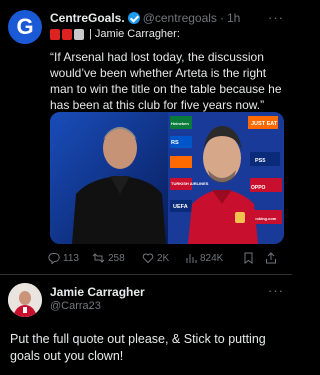  I want to click on share-icon, so click(271, 258).